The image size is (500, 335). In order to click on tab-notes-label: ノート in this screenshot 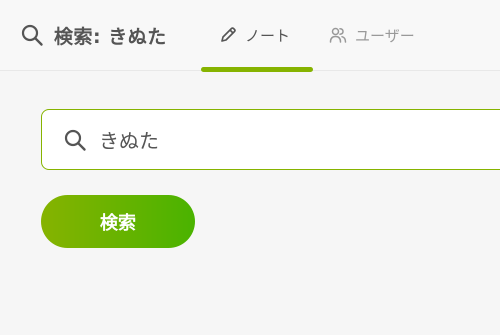, I will do `click(268, 35)`.